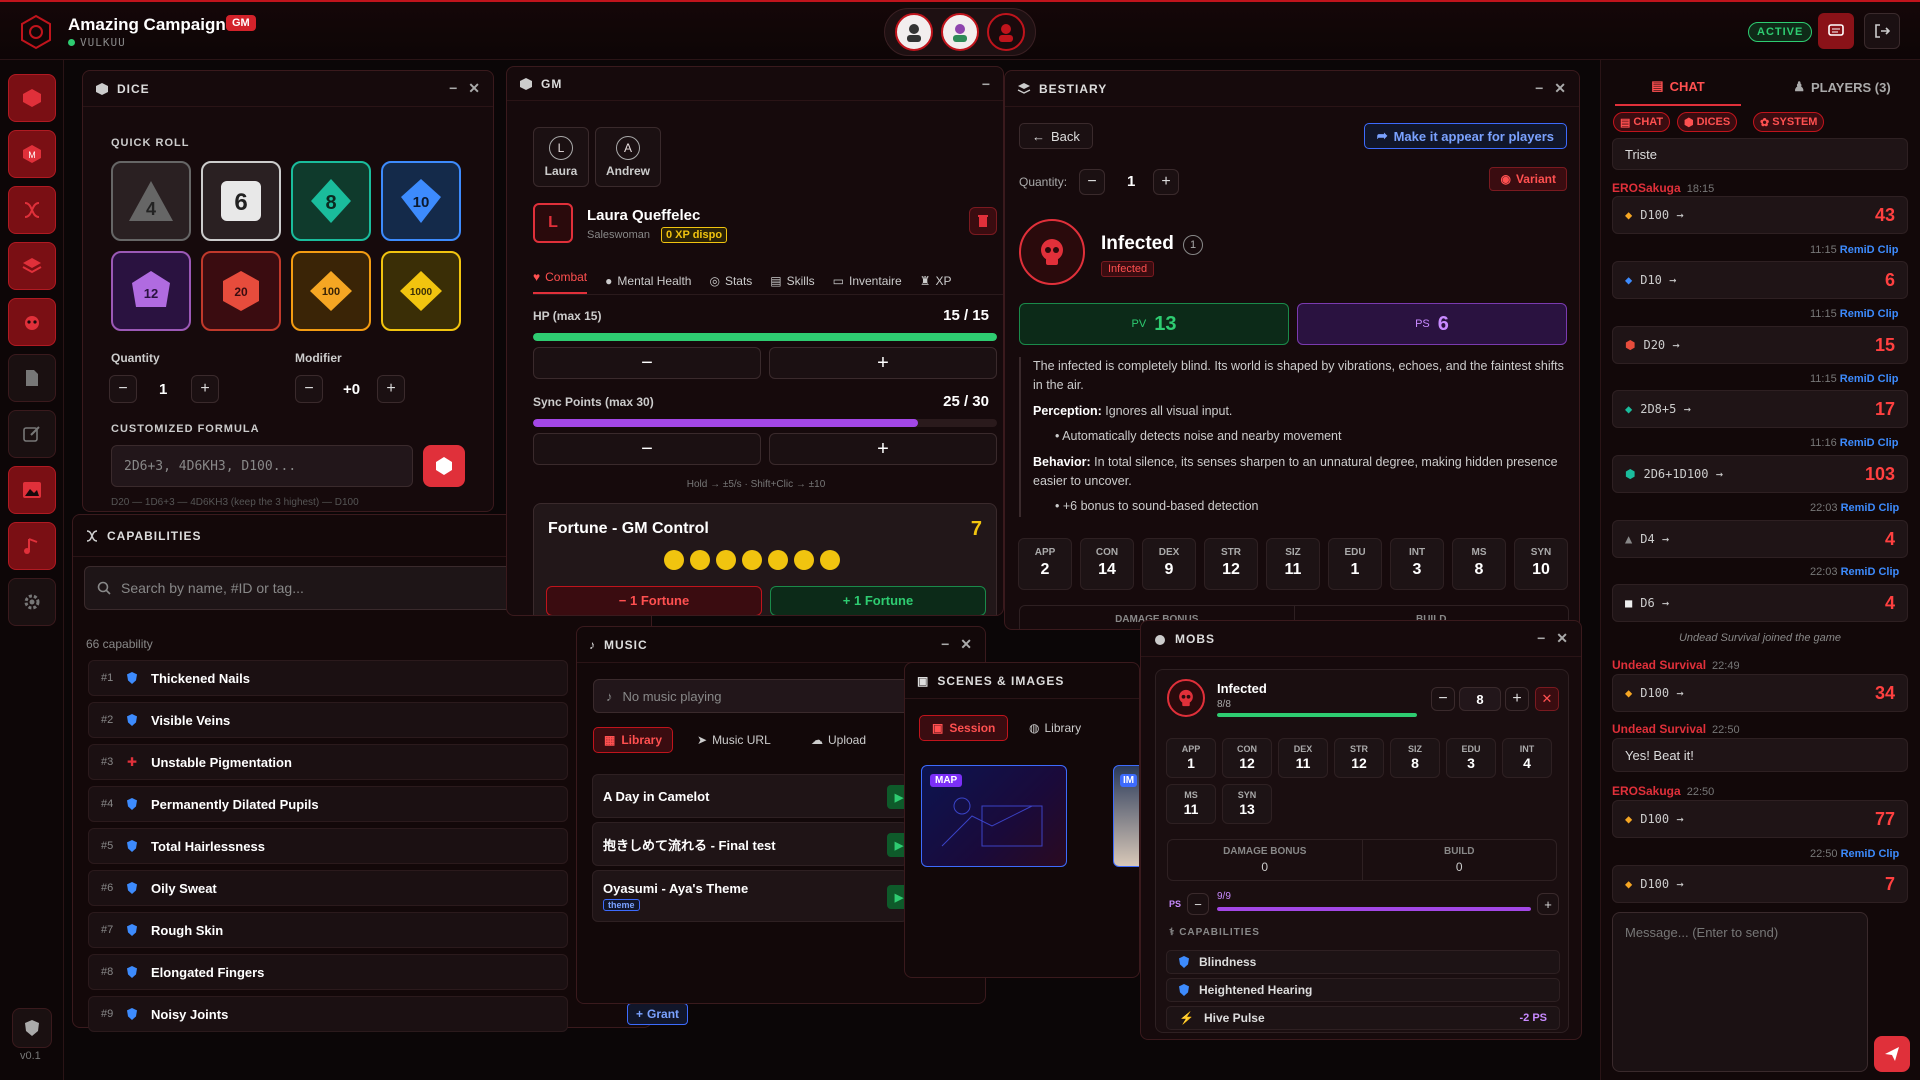 This screenshot has height=1080, width=1920. What do you see at coordinates (647, 363) in the screenshot?
I see `hp-decrement-button: −` at bounding box center [647, 363].